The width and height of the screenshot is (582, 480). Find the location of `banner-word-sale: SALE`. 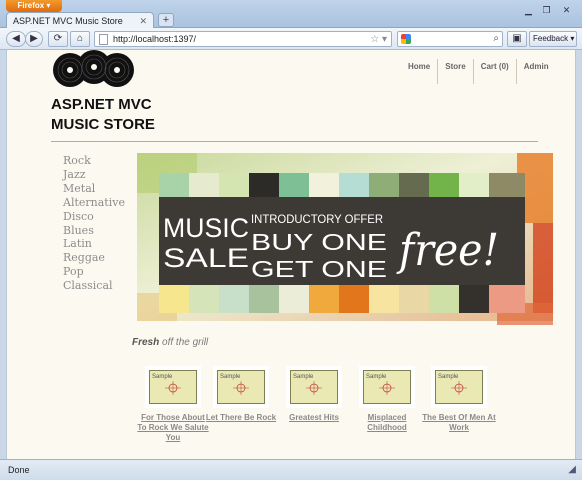

banner-word-sale: SALE is located at coordinates (206, 258).